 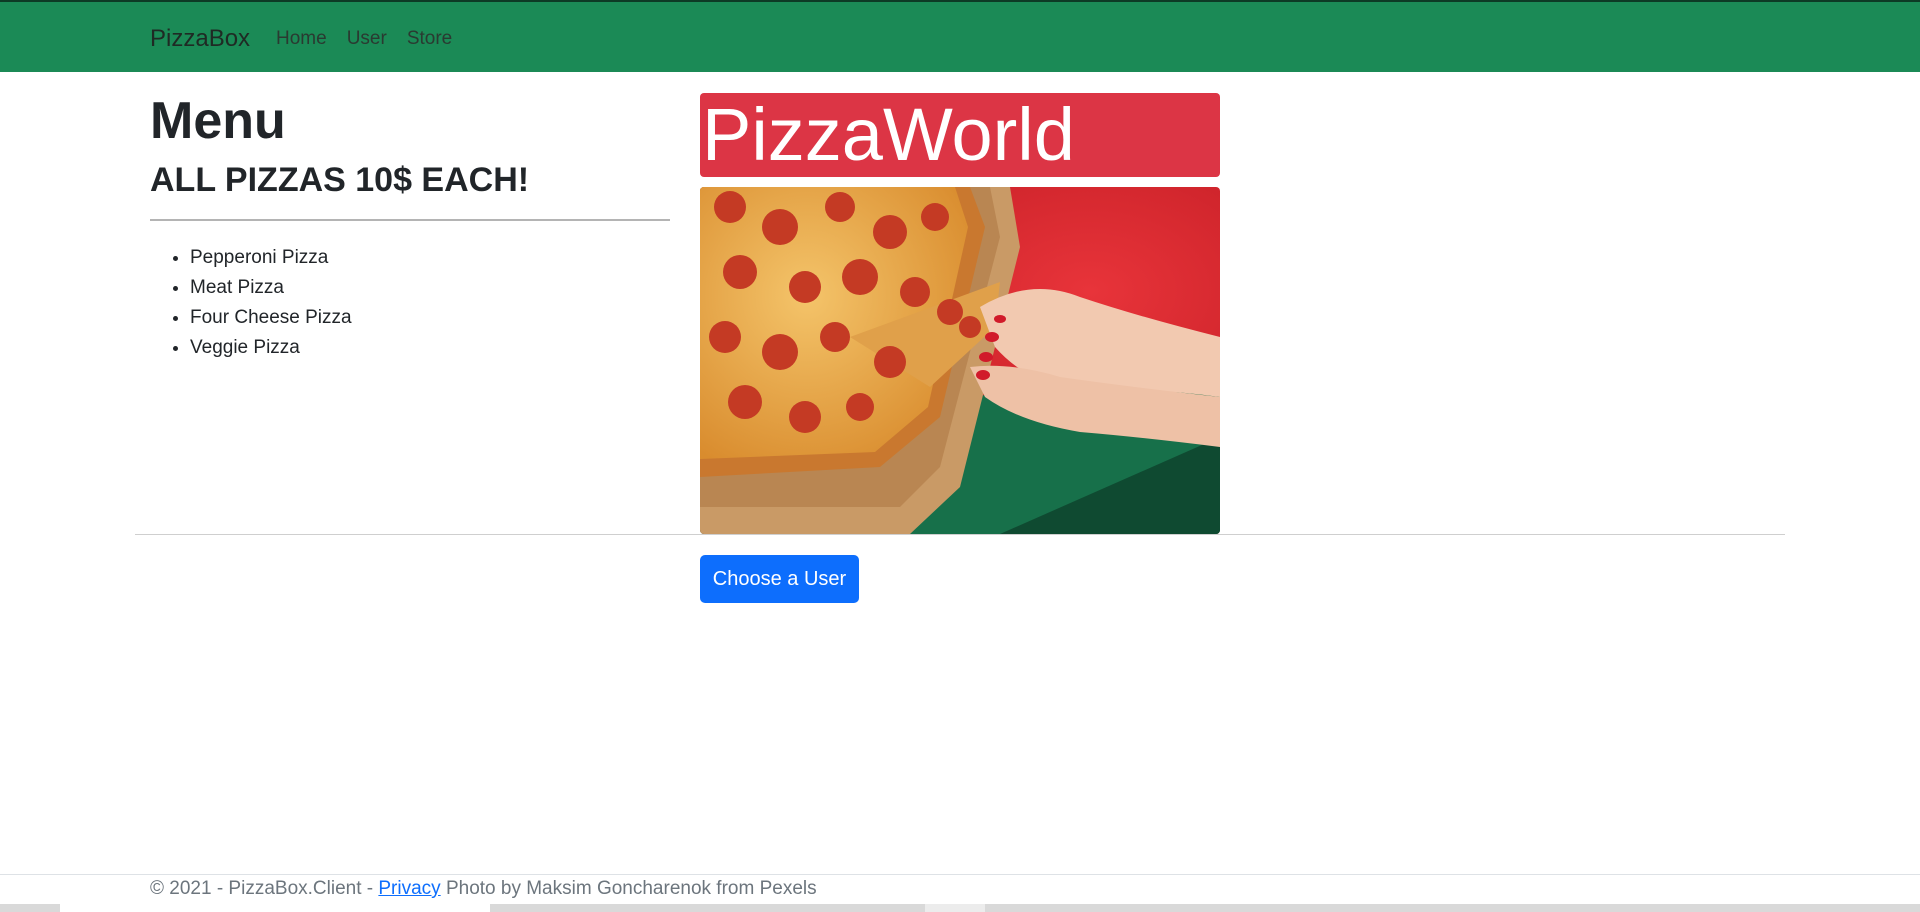 What do you see at coordinates (430, 288) in the screenshot?
I see `list-item: Meat Pizza` at bounding box center [430, 288].